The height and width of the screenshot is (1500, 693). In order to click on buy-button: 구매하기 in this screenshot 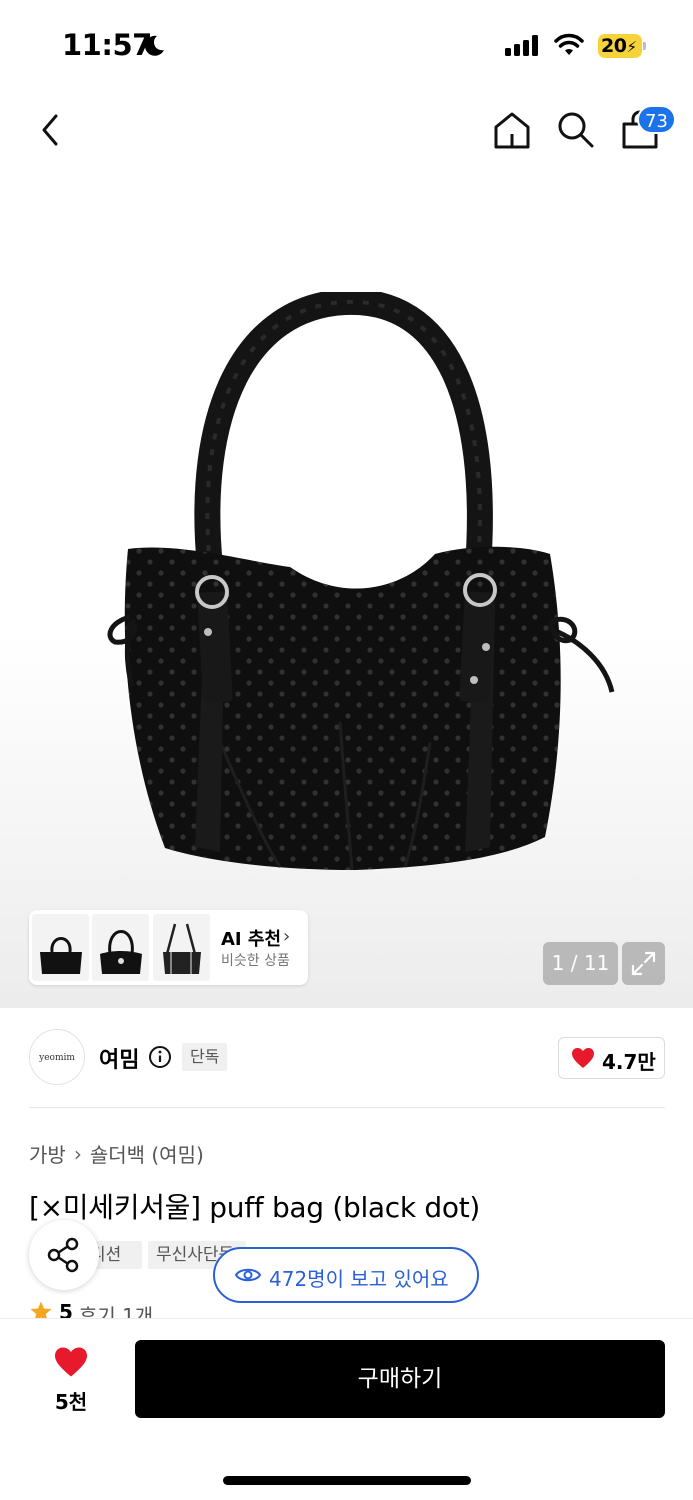, I will do `click(400, 1379)`.